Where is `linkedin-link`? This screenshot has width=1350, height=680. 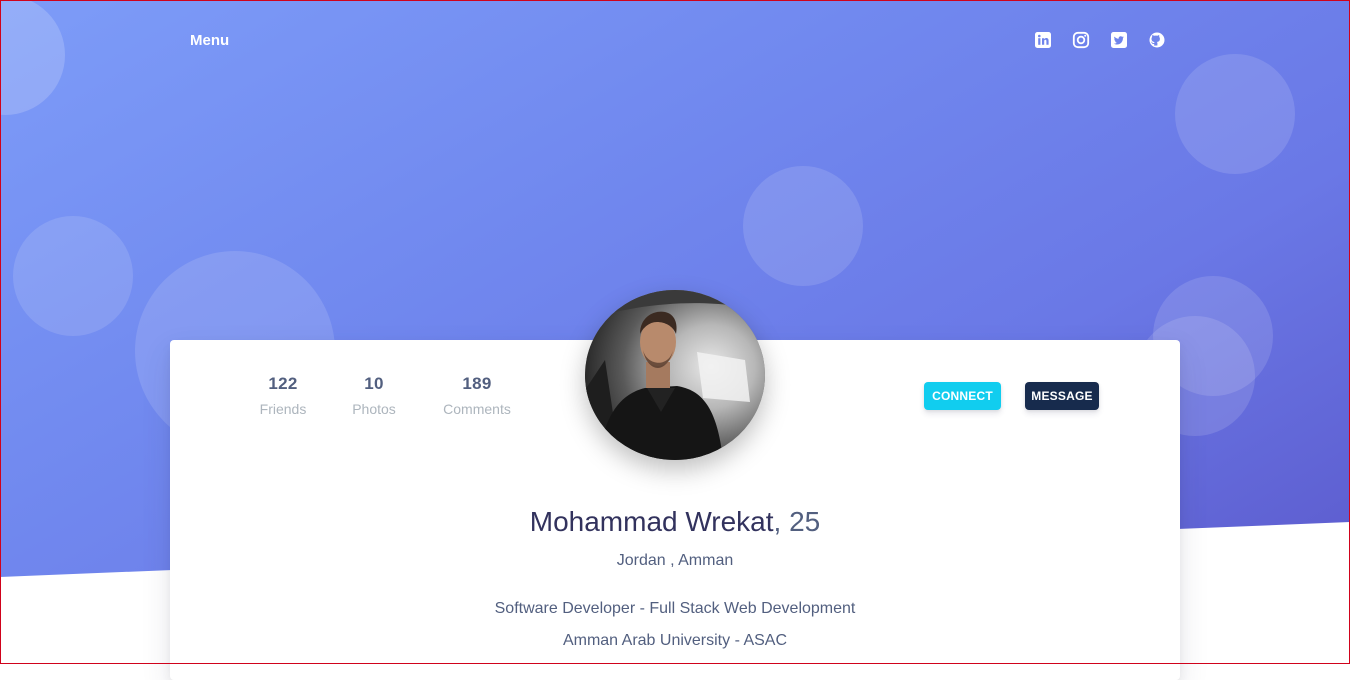
linkedin-link is located at coordinates (1043, 40).